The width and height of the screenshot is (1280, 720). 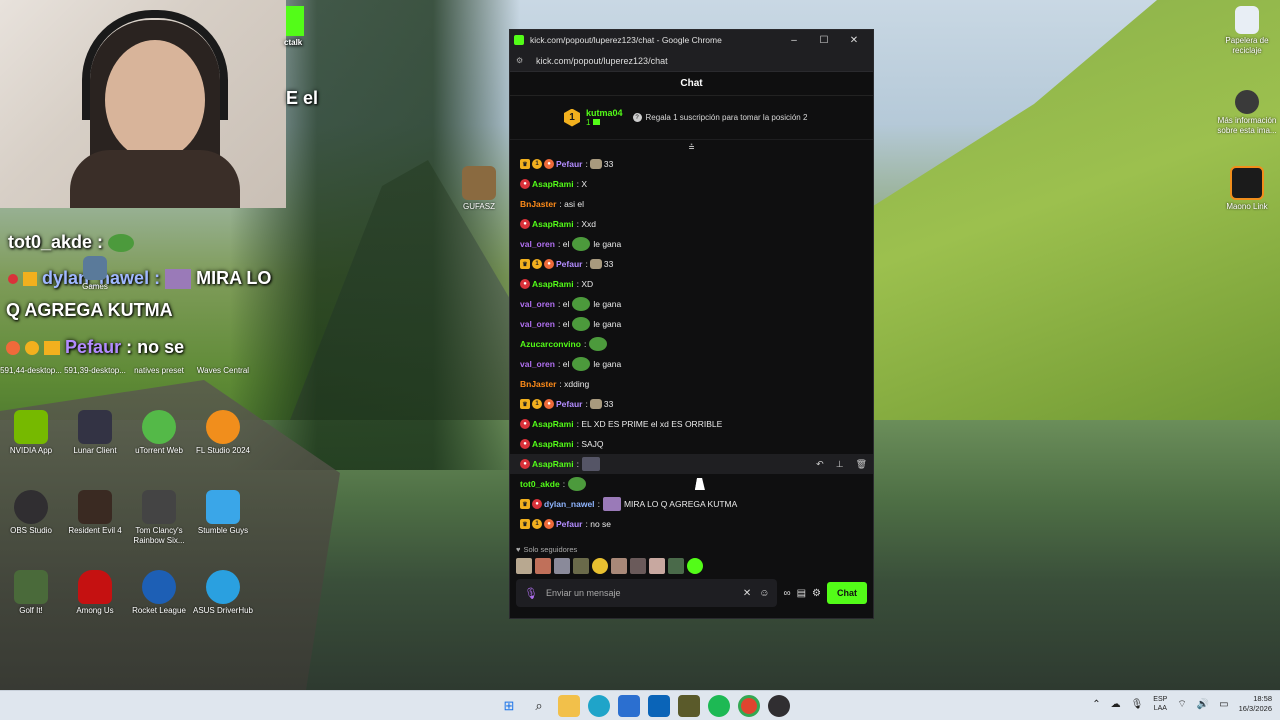 I want to click on obs-taskbar-icon, so click(x=779, y=706).